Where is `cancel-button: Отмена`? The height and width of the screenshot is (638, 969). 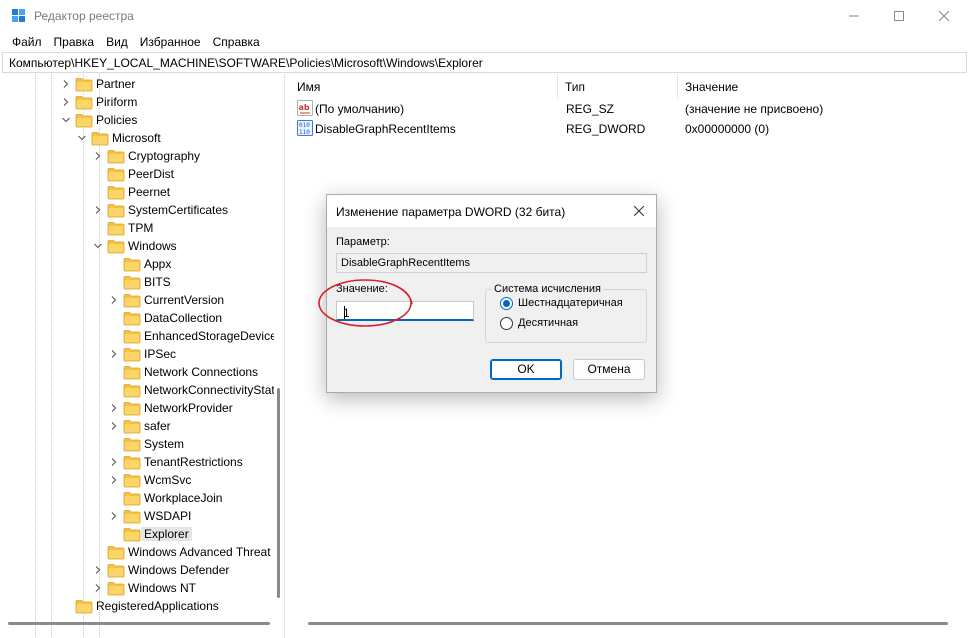 cancel-button: Отмена is located at coordinates (609, 369).